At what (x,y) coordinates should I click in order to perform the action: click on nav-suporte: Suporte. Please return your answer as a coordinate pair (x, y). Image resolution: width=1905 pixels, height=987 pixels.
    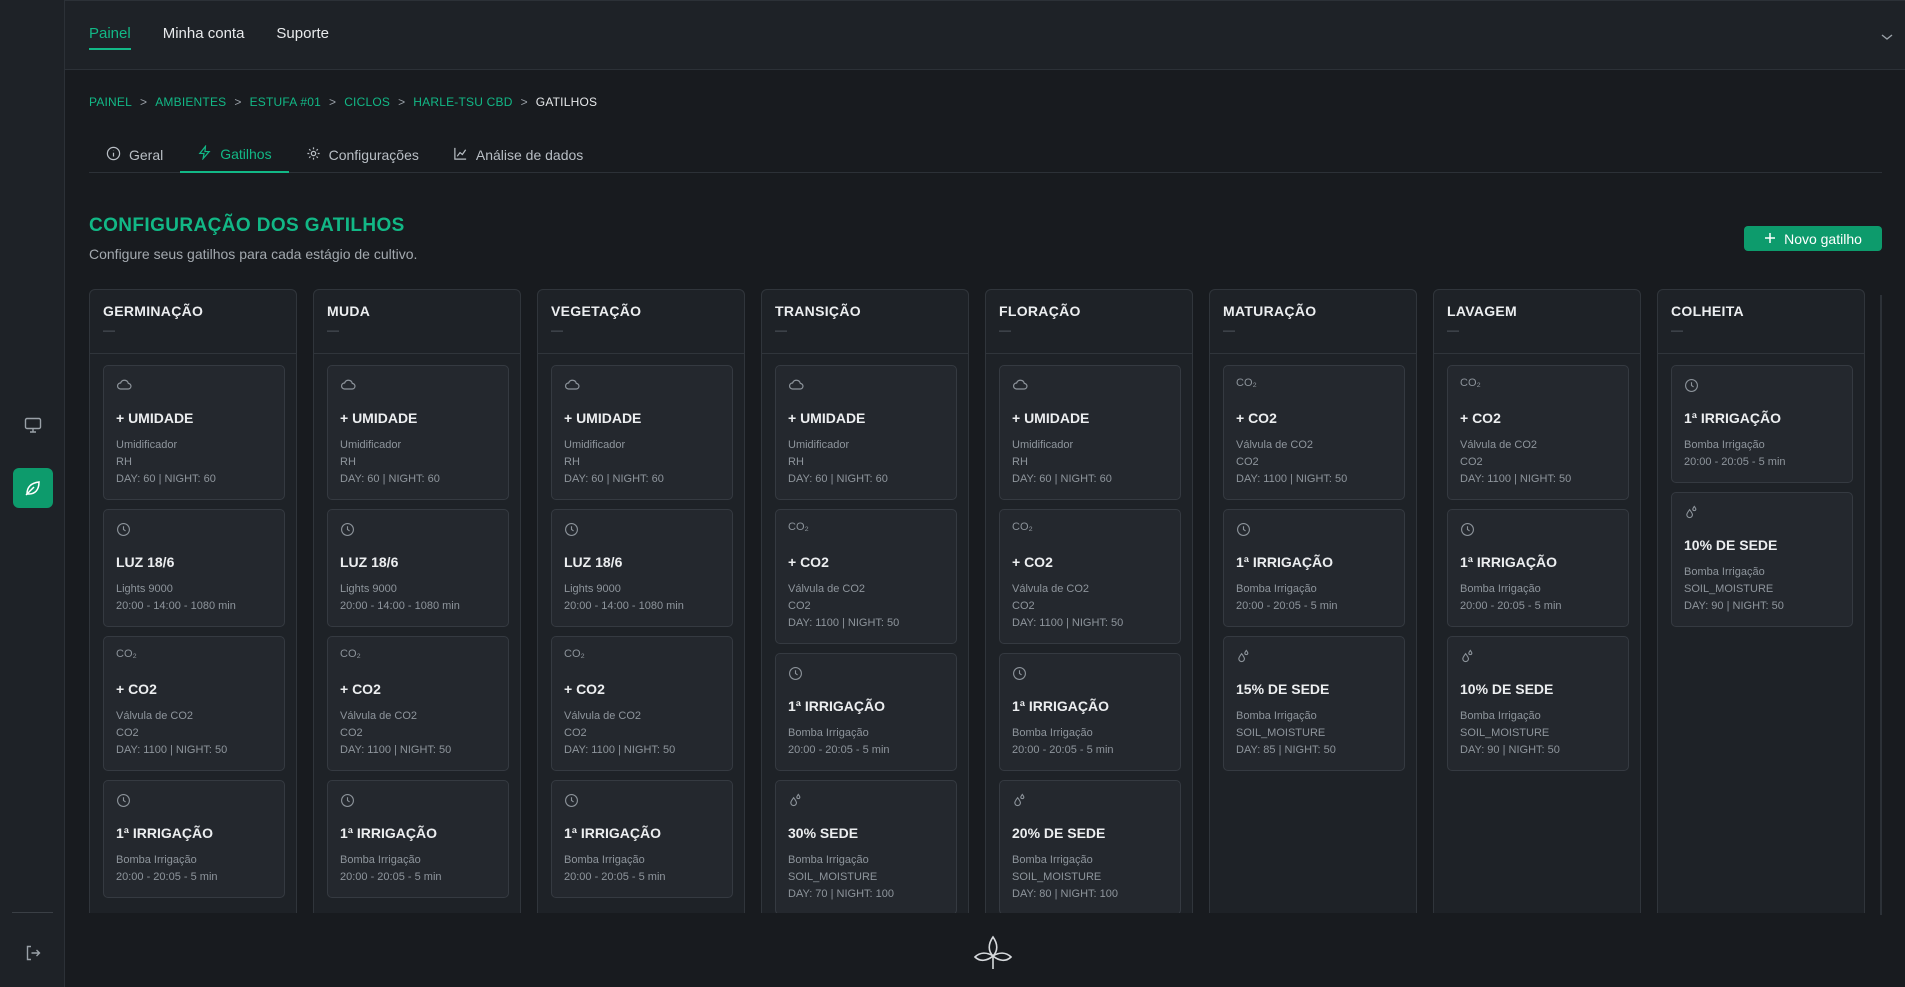
    Looking at the image, I should click on (302, 37).